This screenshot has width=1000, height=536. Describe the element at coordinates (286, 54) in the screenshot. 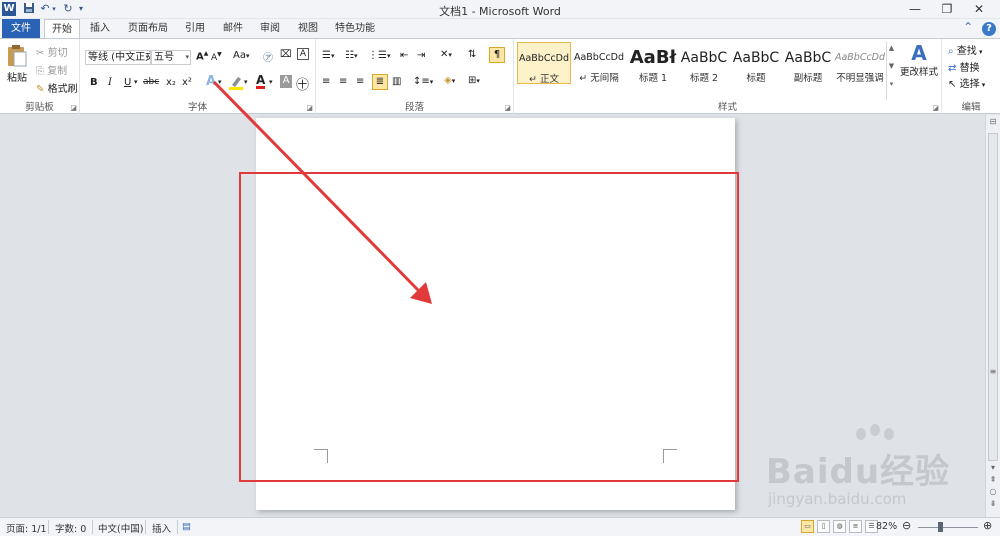

I see `clear-formatting-icon: ⌧` at that location.